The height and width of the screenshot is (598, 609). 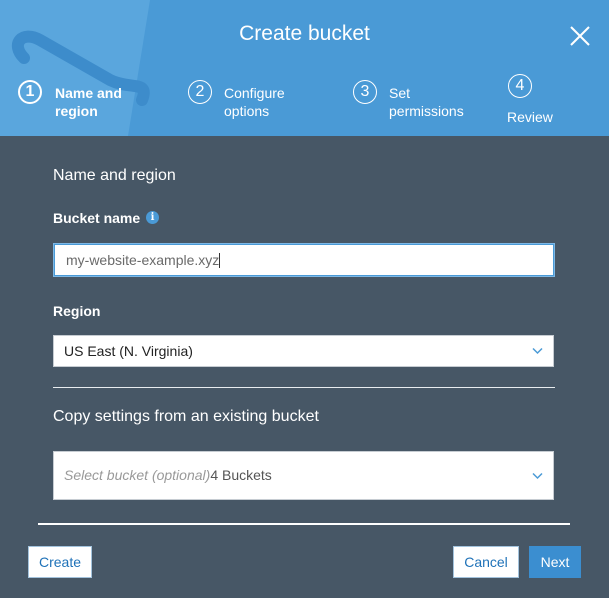 What do you see at coordinates (137, 475) in the screenshot?
I see `copy-bucket-placeholder: Select bucket (optional)` at bounding box center [137, 475].